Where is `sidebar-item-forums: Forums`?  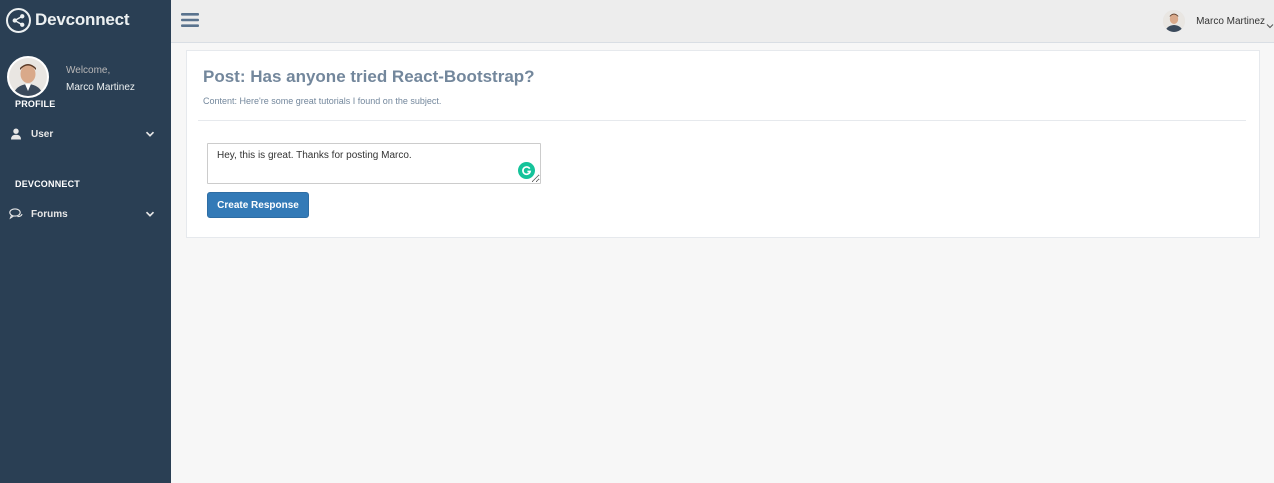
sidebar-item-forums: Forums is located at coordinates (85, 214).